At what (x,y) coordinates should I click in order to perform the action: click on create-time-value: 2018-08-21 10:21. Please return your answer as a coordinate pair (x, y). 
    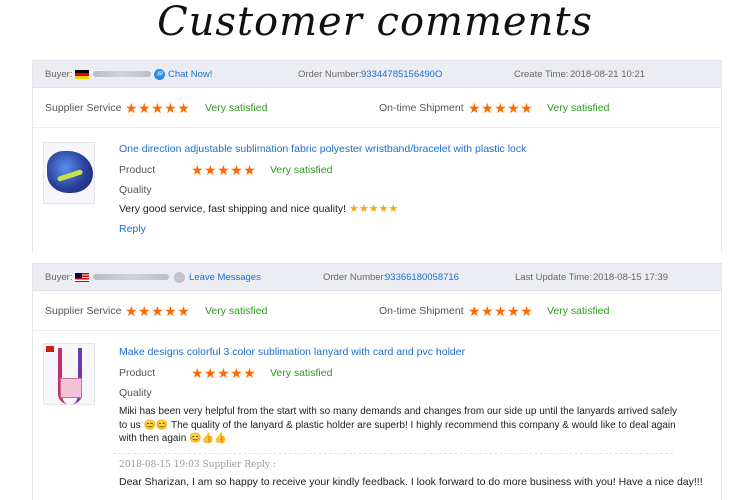
    Looking at the image, I should click on (608, 74).